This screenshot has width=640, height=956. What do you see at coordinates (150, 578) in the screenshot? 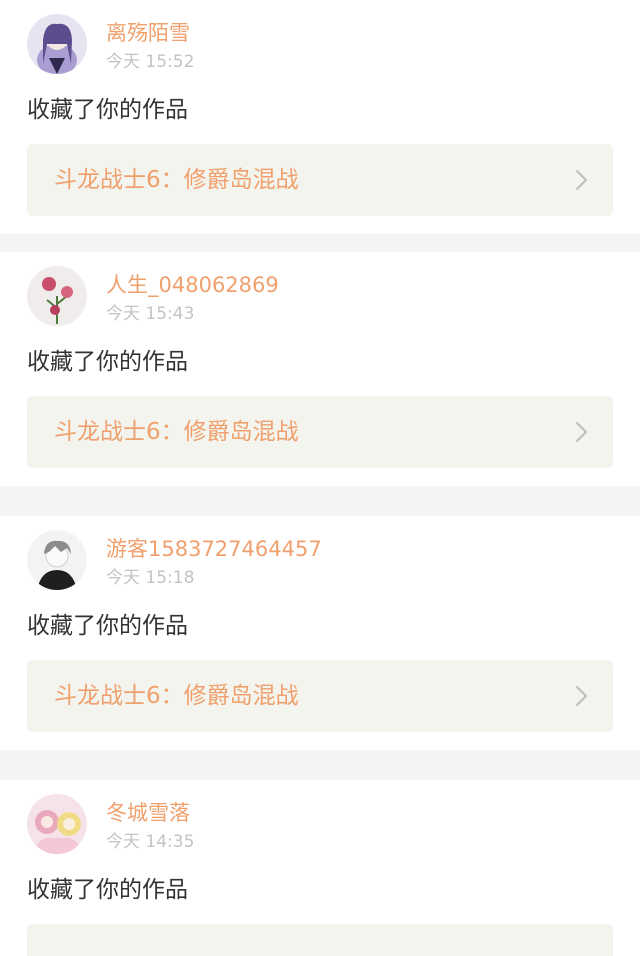
I see `timestamp: 今天 15:18` at bounding box center [150, 578].